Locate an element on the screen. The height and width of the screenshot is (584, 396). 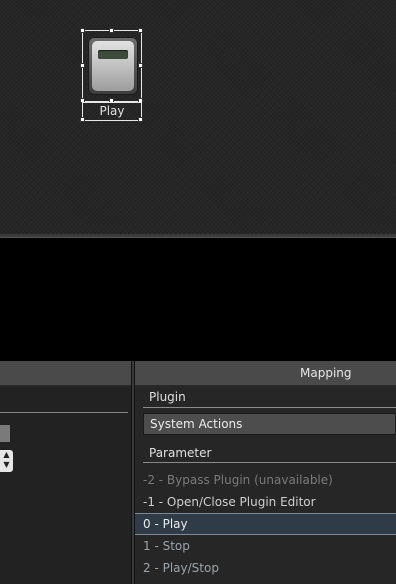
resize-handle-tr is located at coordinates (140, 30).